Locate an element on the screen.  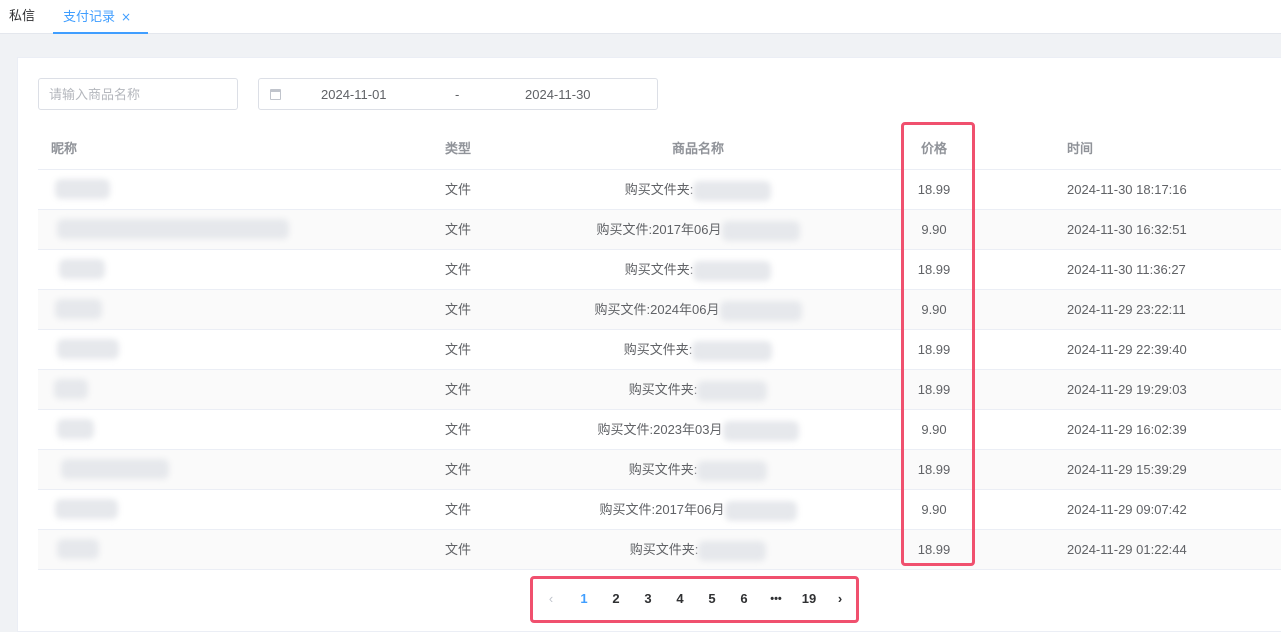
table-row: 文件 购买文件夹: 18.99 2024-11-29 19:29:03 is located at coordinates (659, 390).